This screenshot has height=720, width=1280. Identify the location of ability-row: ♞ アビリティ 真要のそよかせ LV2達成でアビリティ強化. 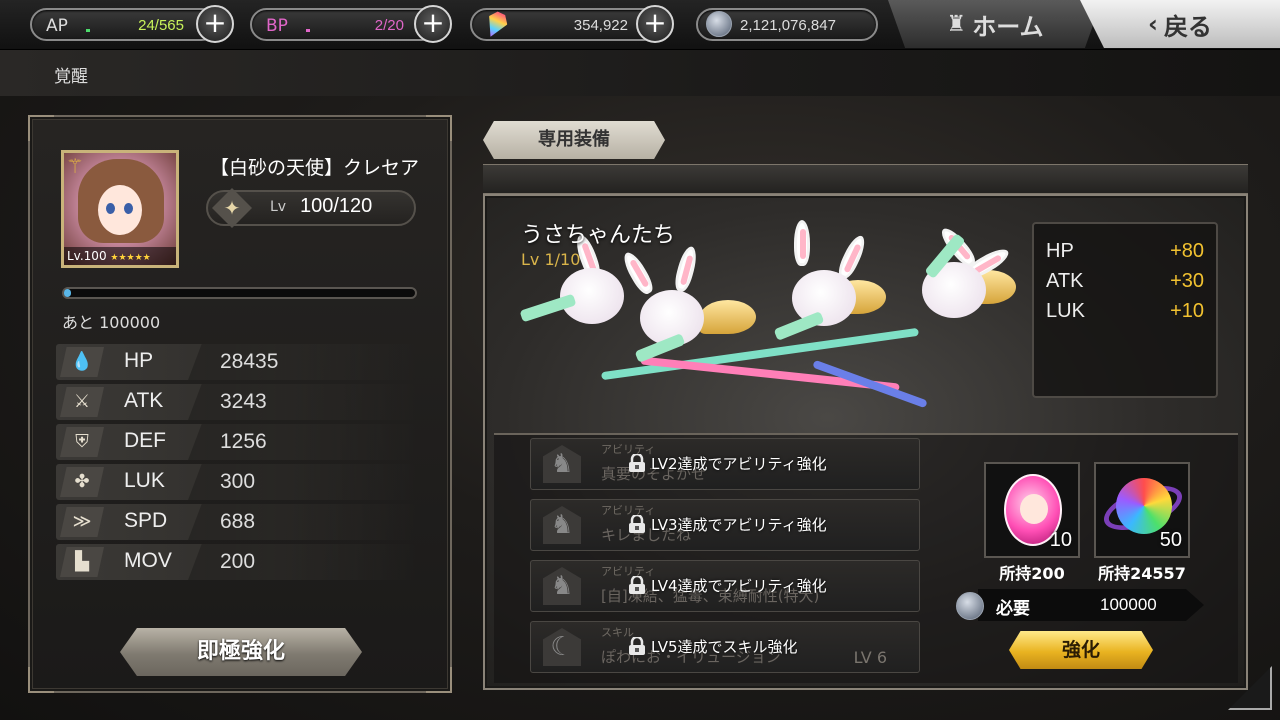
(725, 464).